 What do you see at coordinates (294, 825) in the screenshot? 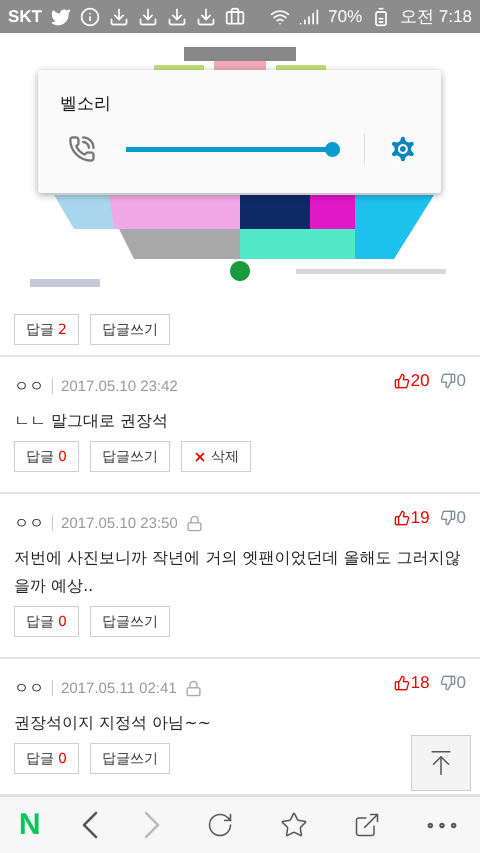
I see `star-icon` at bounding box center [294, 825].